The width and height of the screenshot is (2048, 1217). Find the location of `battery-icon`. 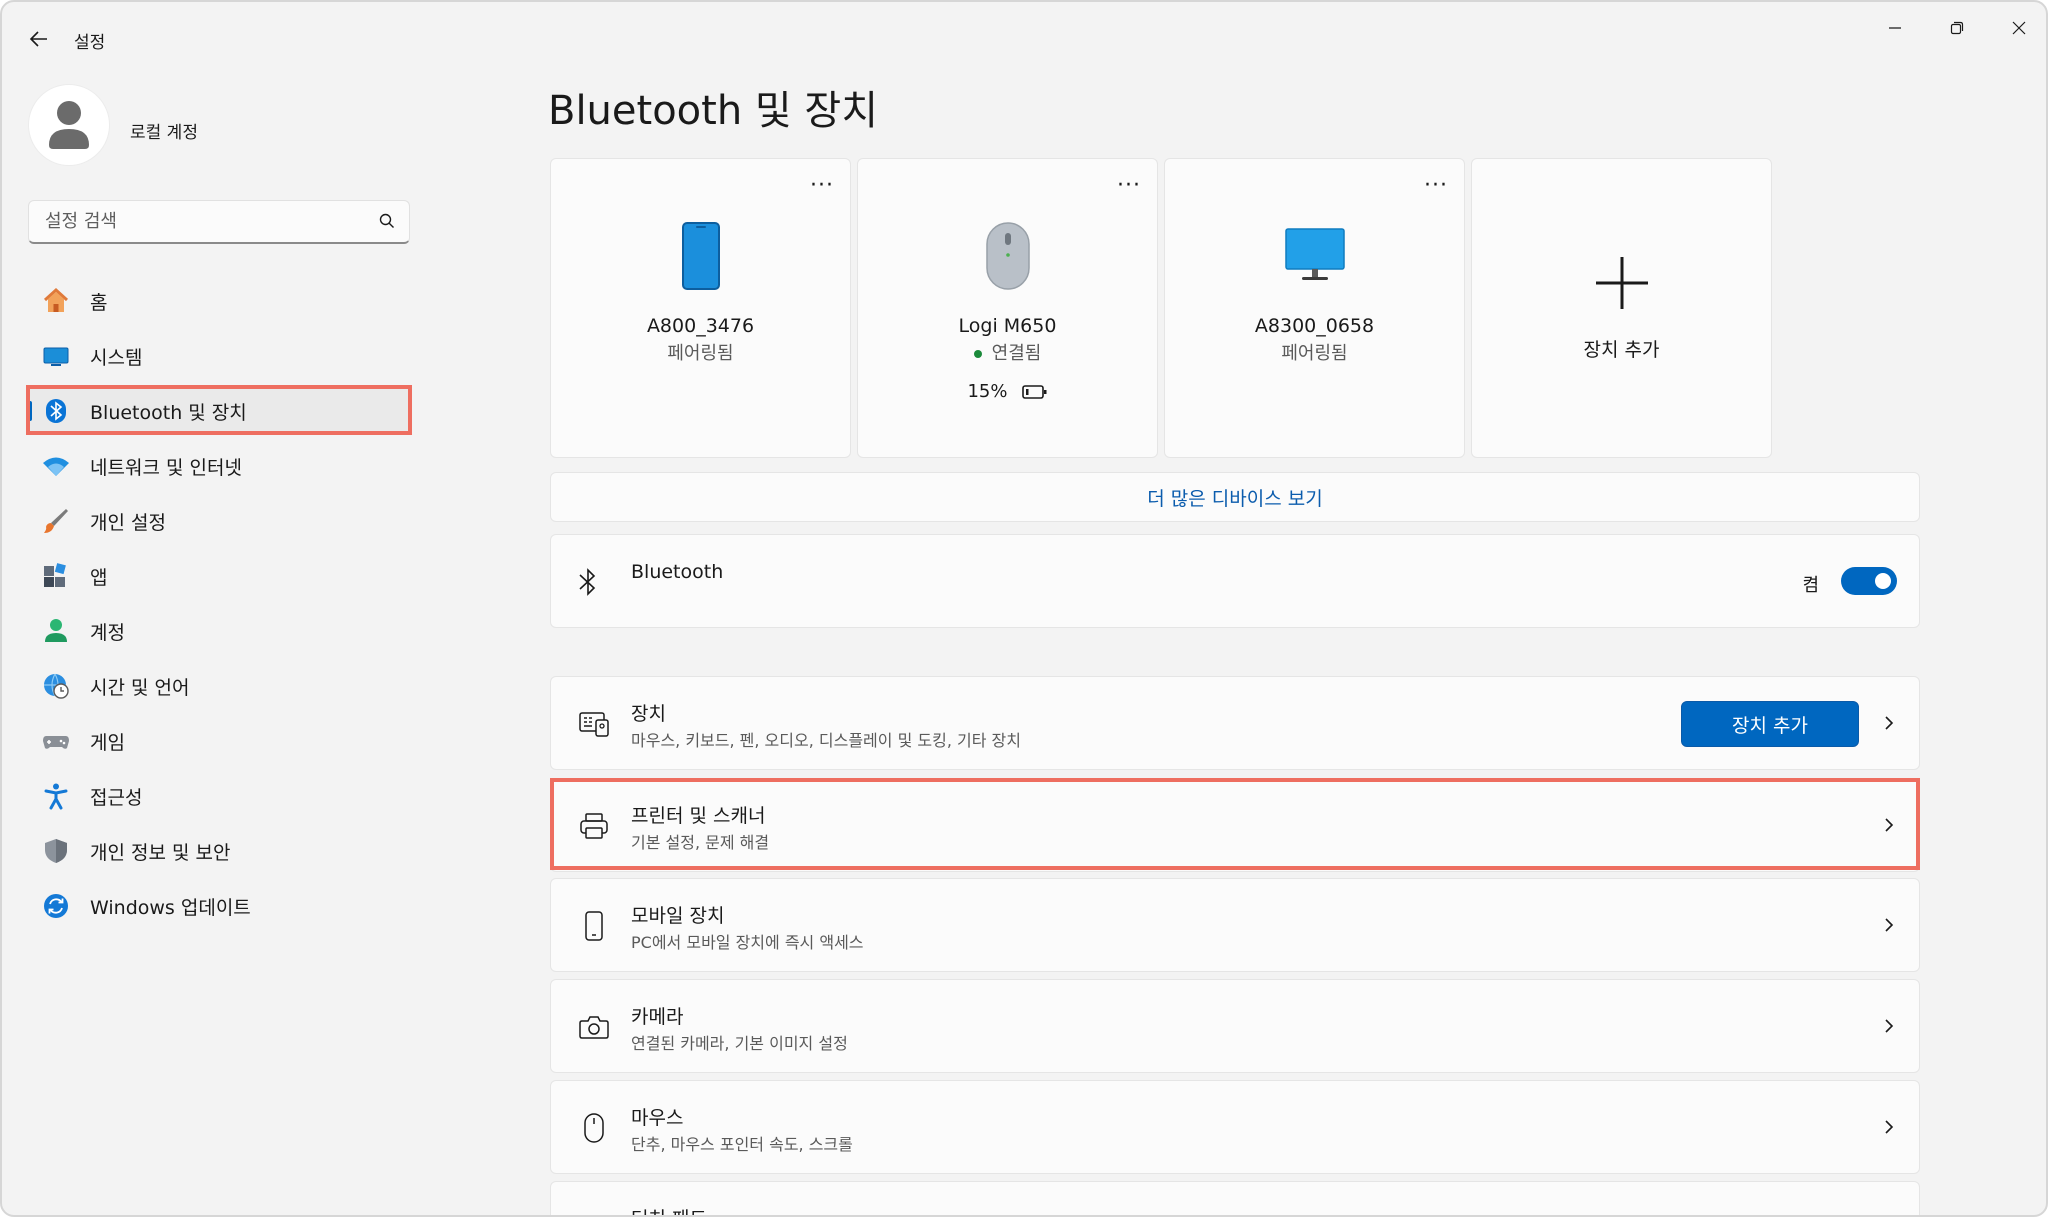

battery-icon is located at coordinates (1033, 391).